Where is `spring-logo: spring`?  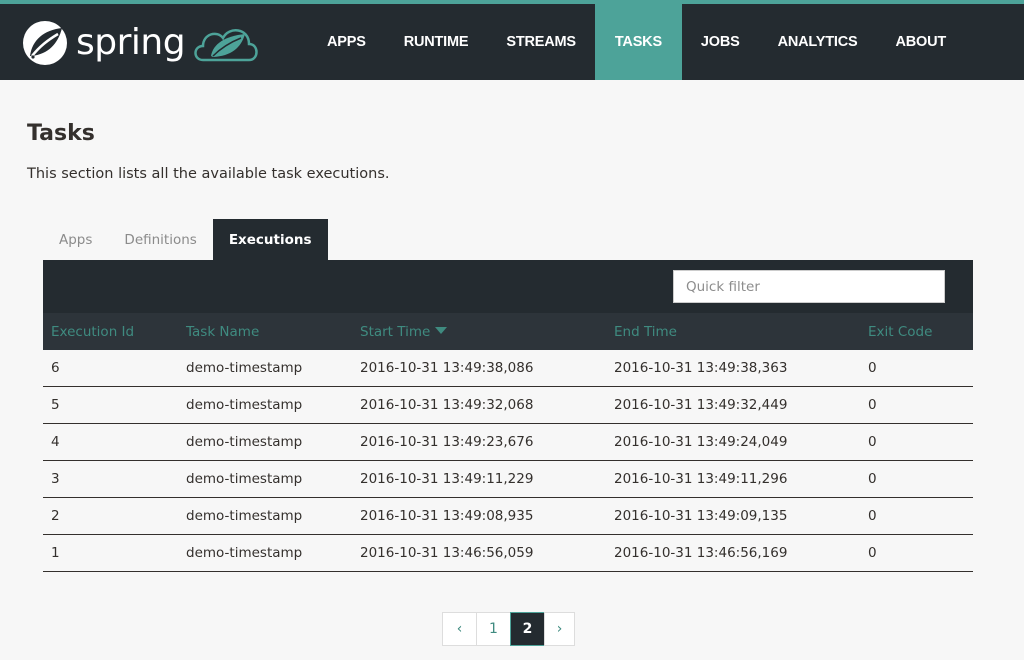
spring-logo: spring is located at coordinates (141, 43).